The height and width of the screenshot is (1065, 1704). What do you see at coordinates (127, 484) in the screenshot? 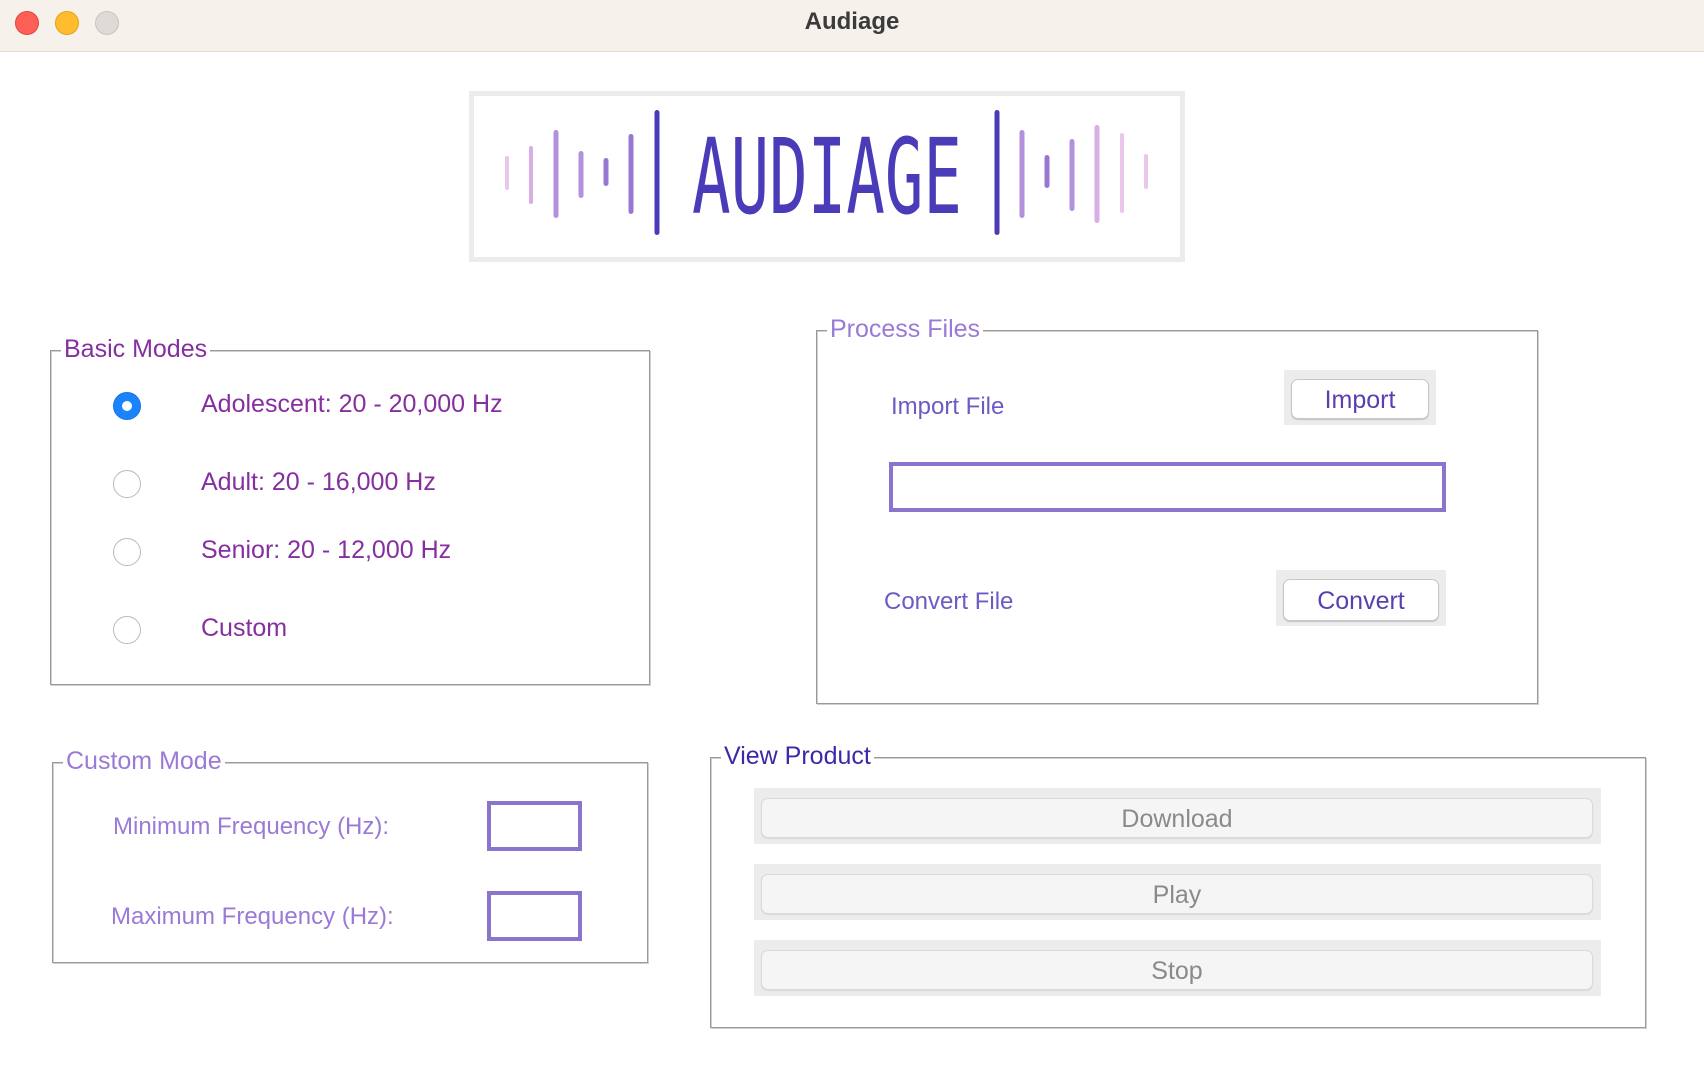
I see `radio-button-adult` at bounding box center [127, 484].